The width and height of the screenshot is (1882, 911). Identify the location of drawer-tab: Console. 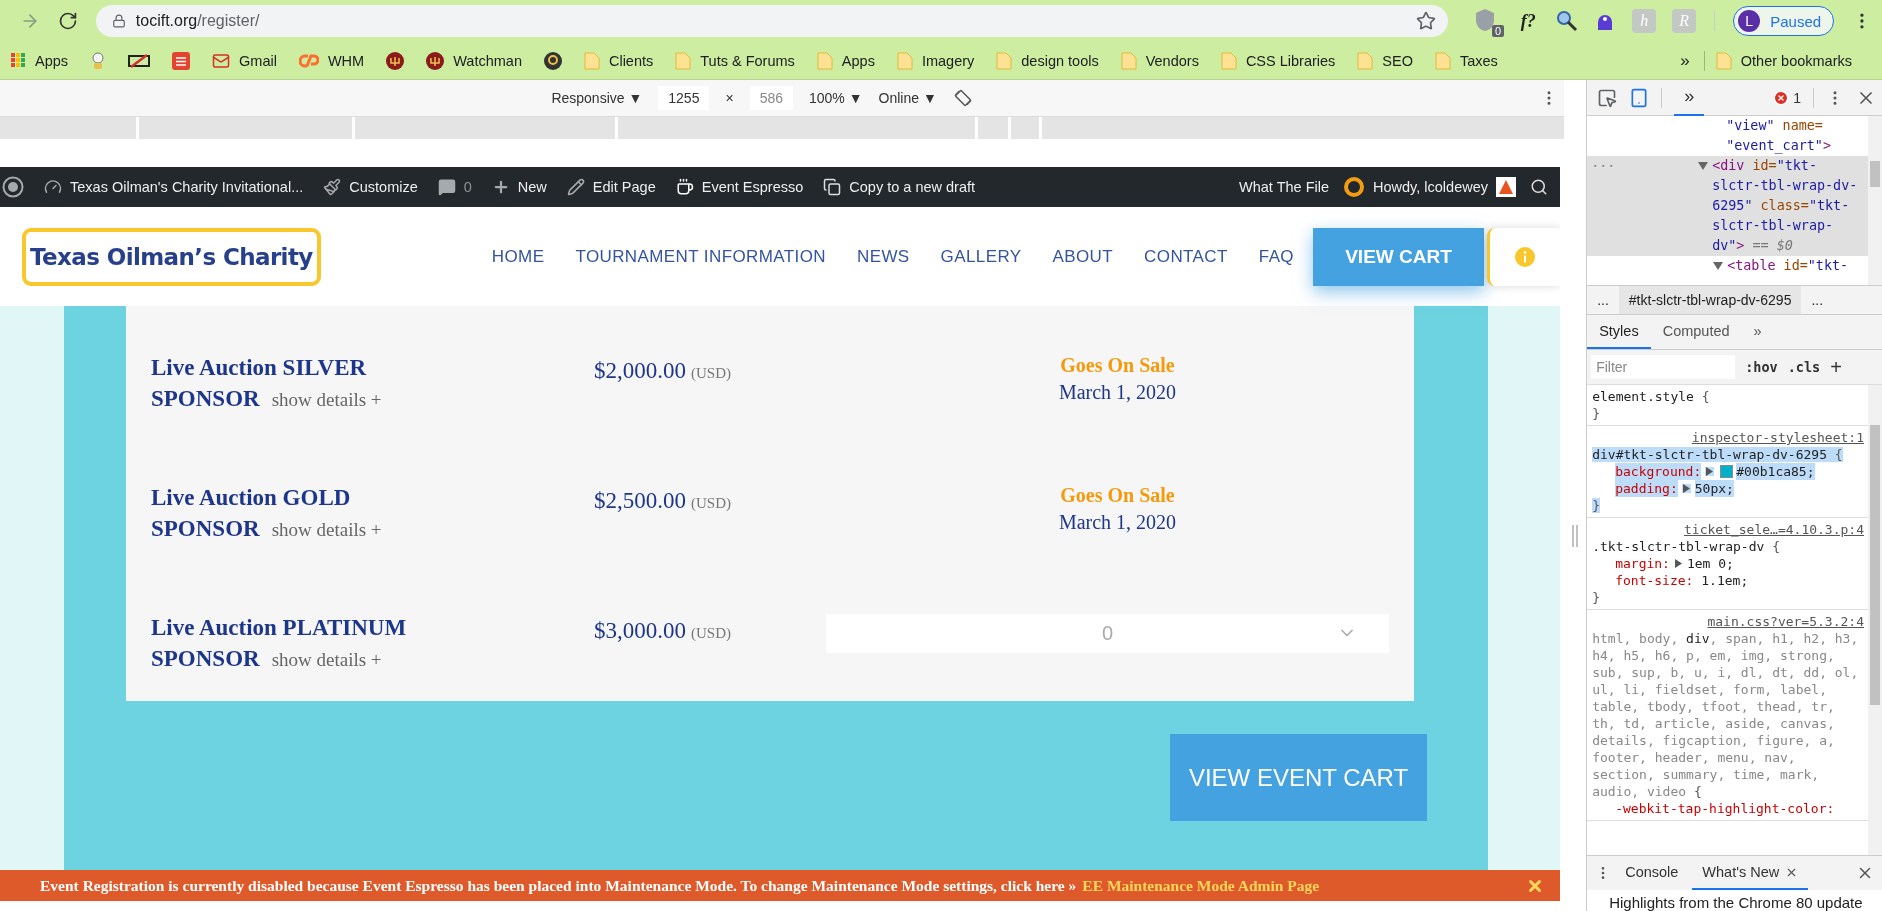
(1652, 873).